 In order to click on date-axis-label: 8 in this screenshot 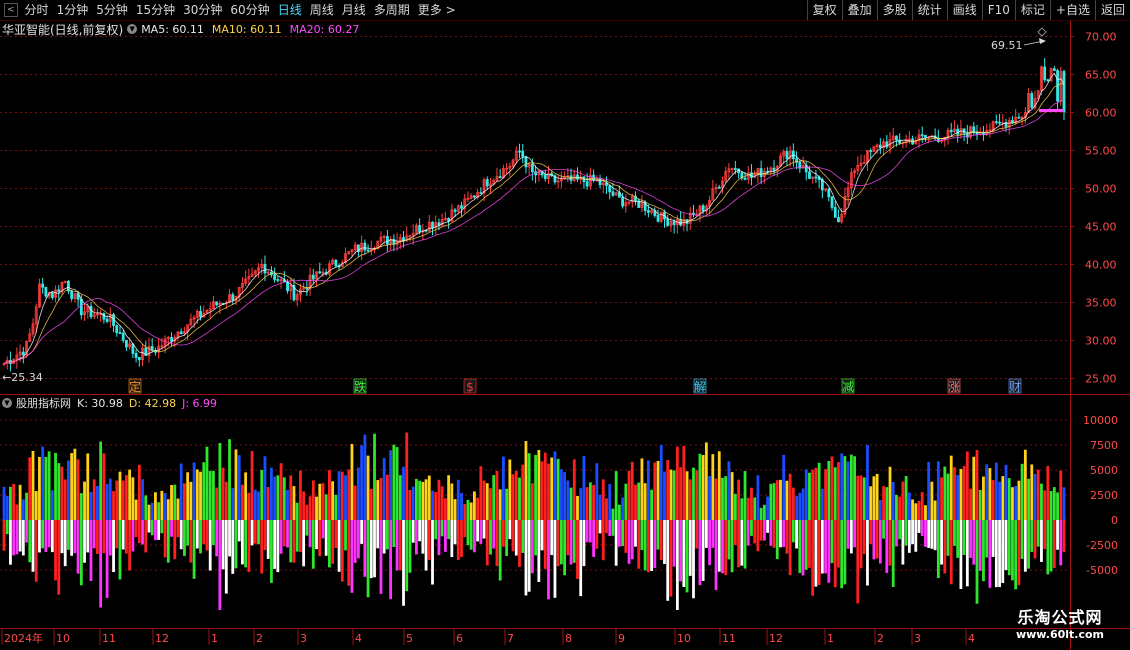, I will do `click(568, 638)`.